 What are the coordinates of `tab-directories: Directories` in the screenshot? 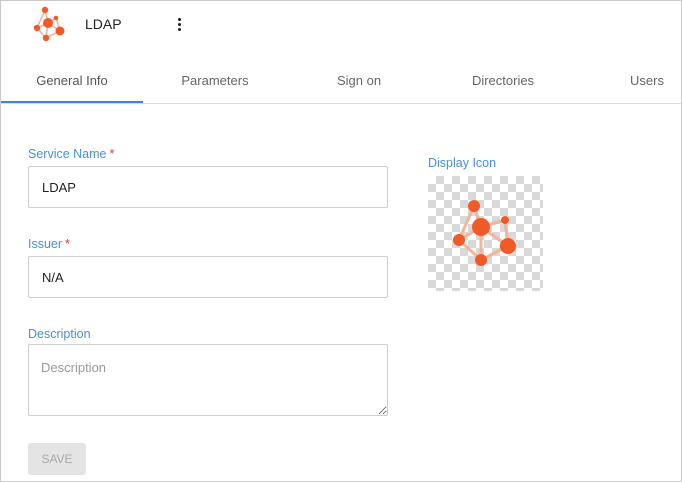 It's located at (503, 83).